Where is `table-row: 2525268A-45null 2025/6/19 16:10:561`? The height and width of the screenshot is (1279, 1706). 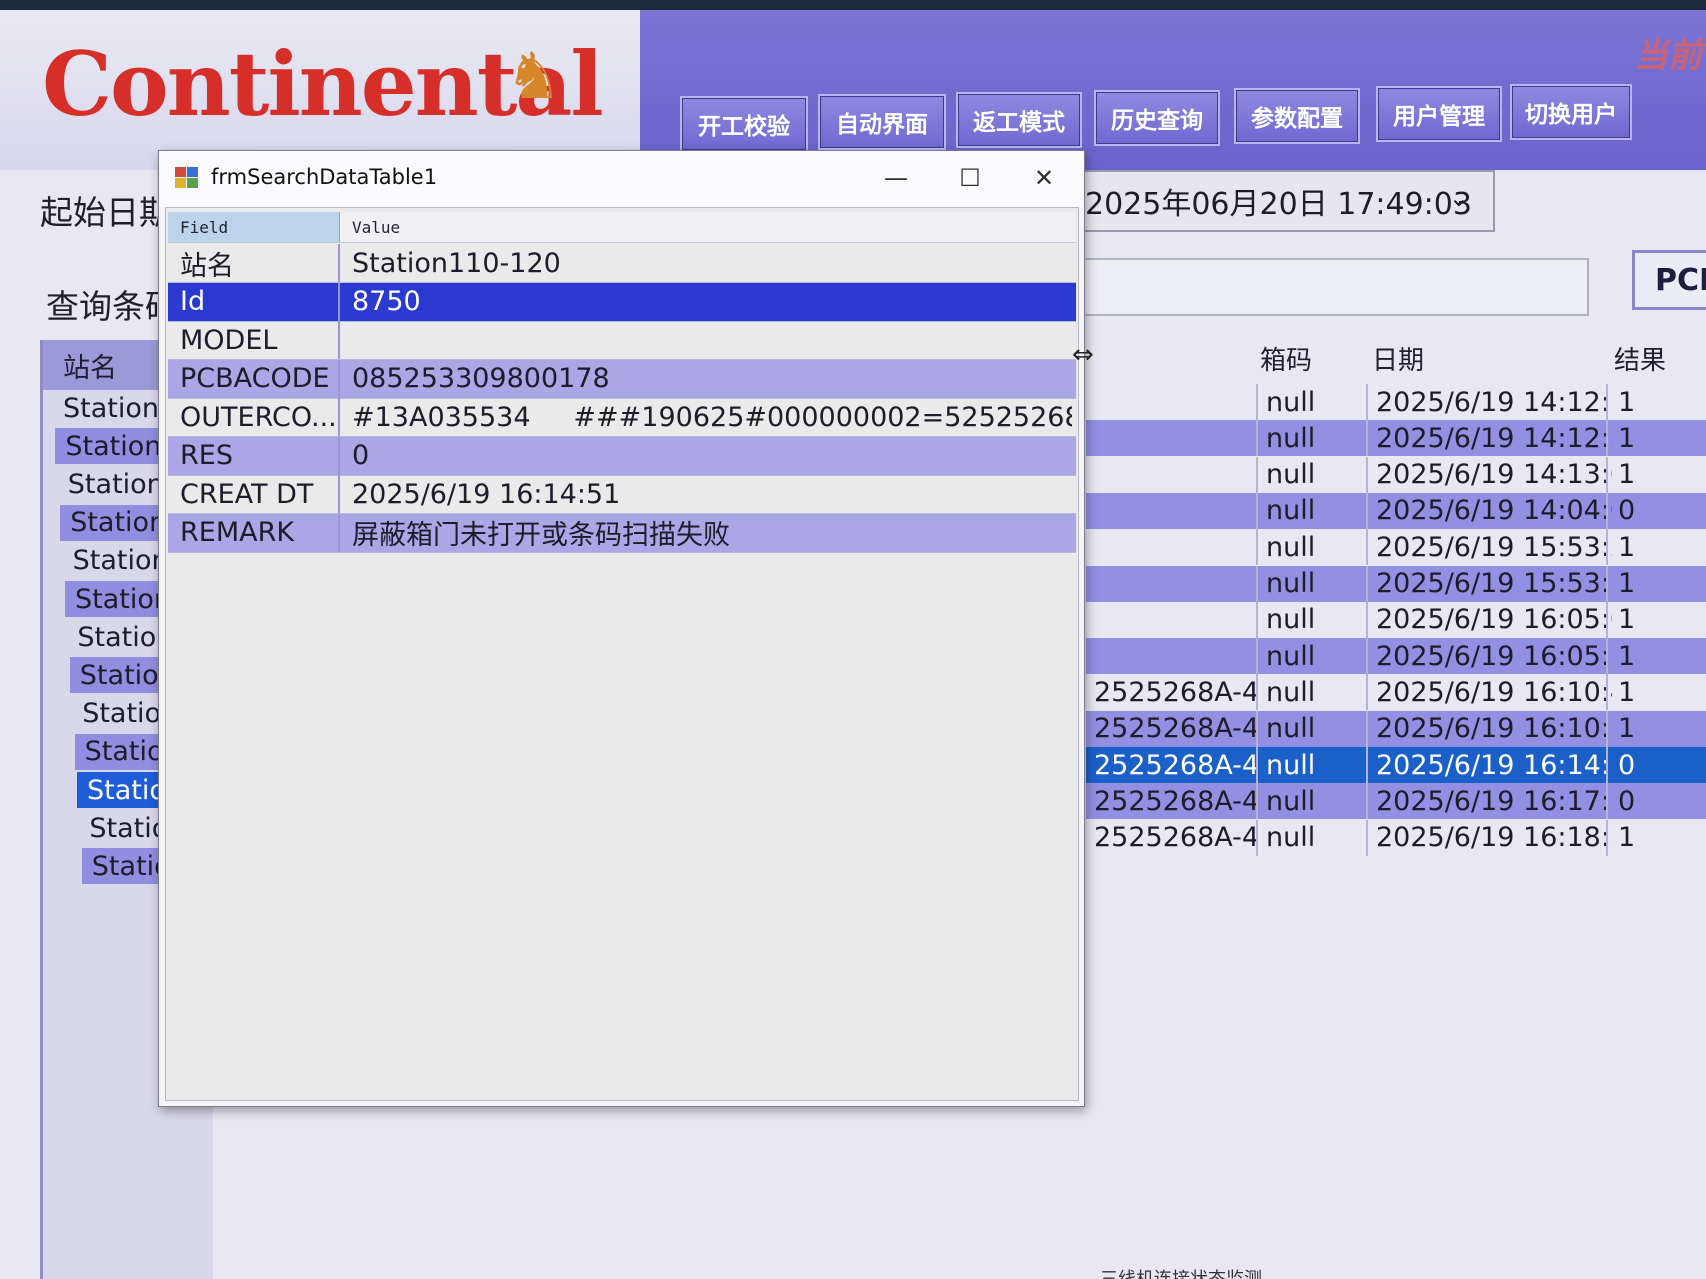
table-row: 2525268A-45null 2025/6/19 16:10:561 is located at coordinates (1396, 728).